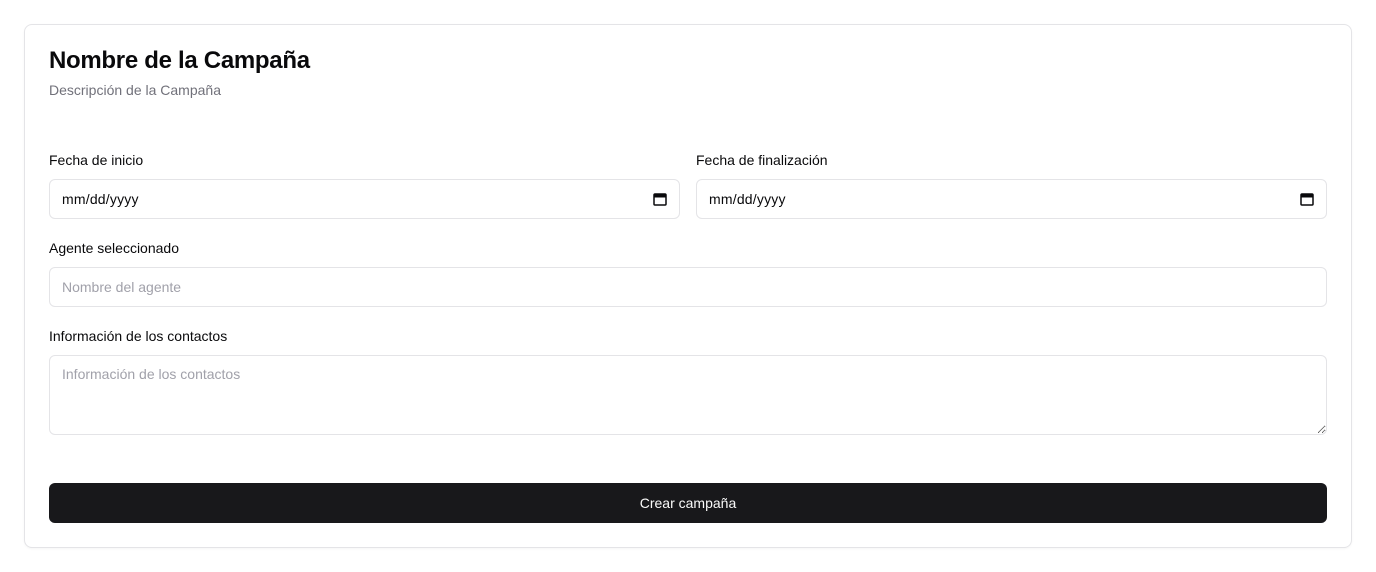  What do you see at coordinates (688, 503) in the screenshot?
I see `create-campaign-button: Crear campaña` at bounding box center [688, 503].